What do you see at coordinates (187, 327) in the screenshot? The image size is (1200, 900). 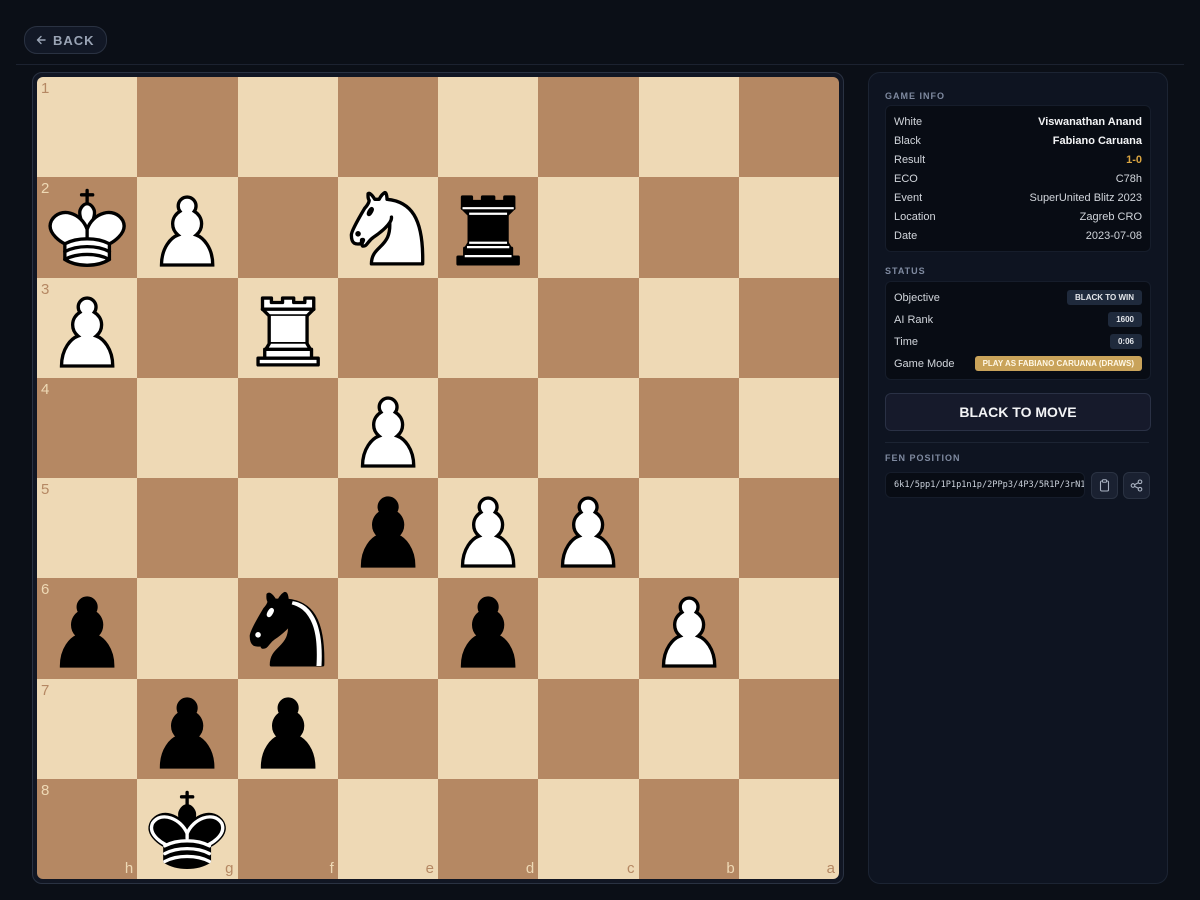 I see `square-g3` at bounding box center [187, 327].